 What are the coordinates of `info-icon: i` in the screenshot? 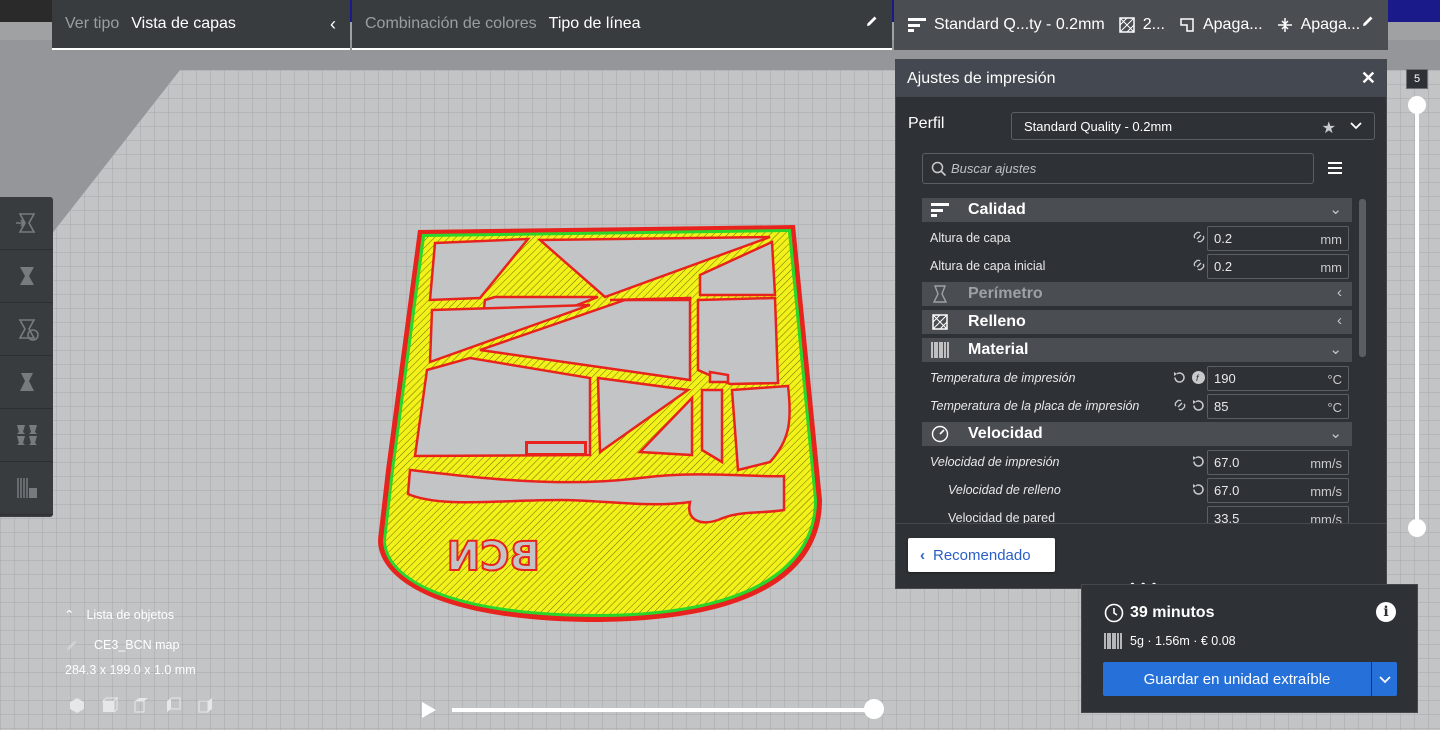 It's located at (1386, 612).